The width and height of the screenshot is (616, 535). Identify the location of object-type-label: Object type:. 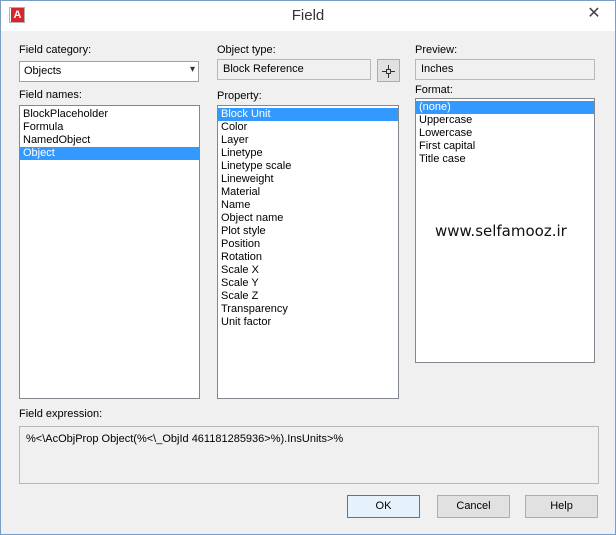
(246, 50).